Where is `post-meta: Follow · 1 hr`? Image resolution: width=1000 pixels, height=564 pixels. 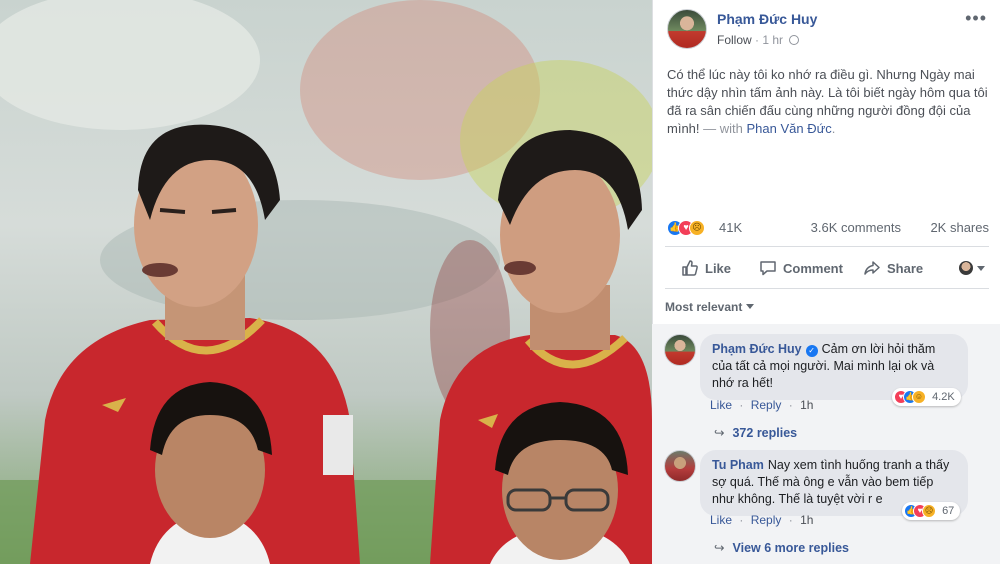 post-meta: Follow · 1 hr is located at coordinates (758, 40).